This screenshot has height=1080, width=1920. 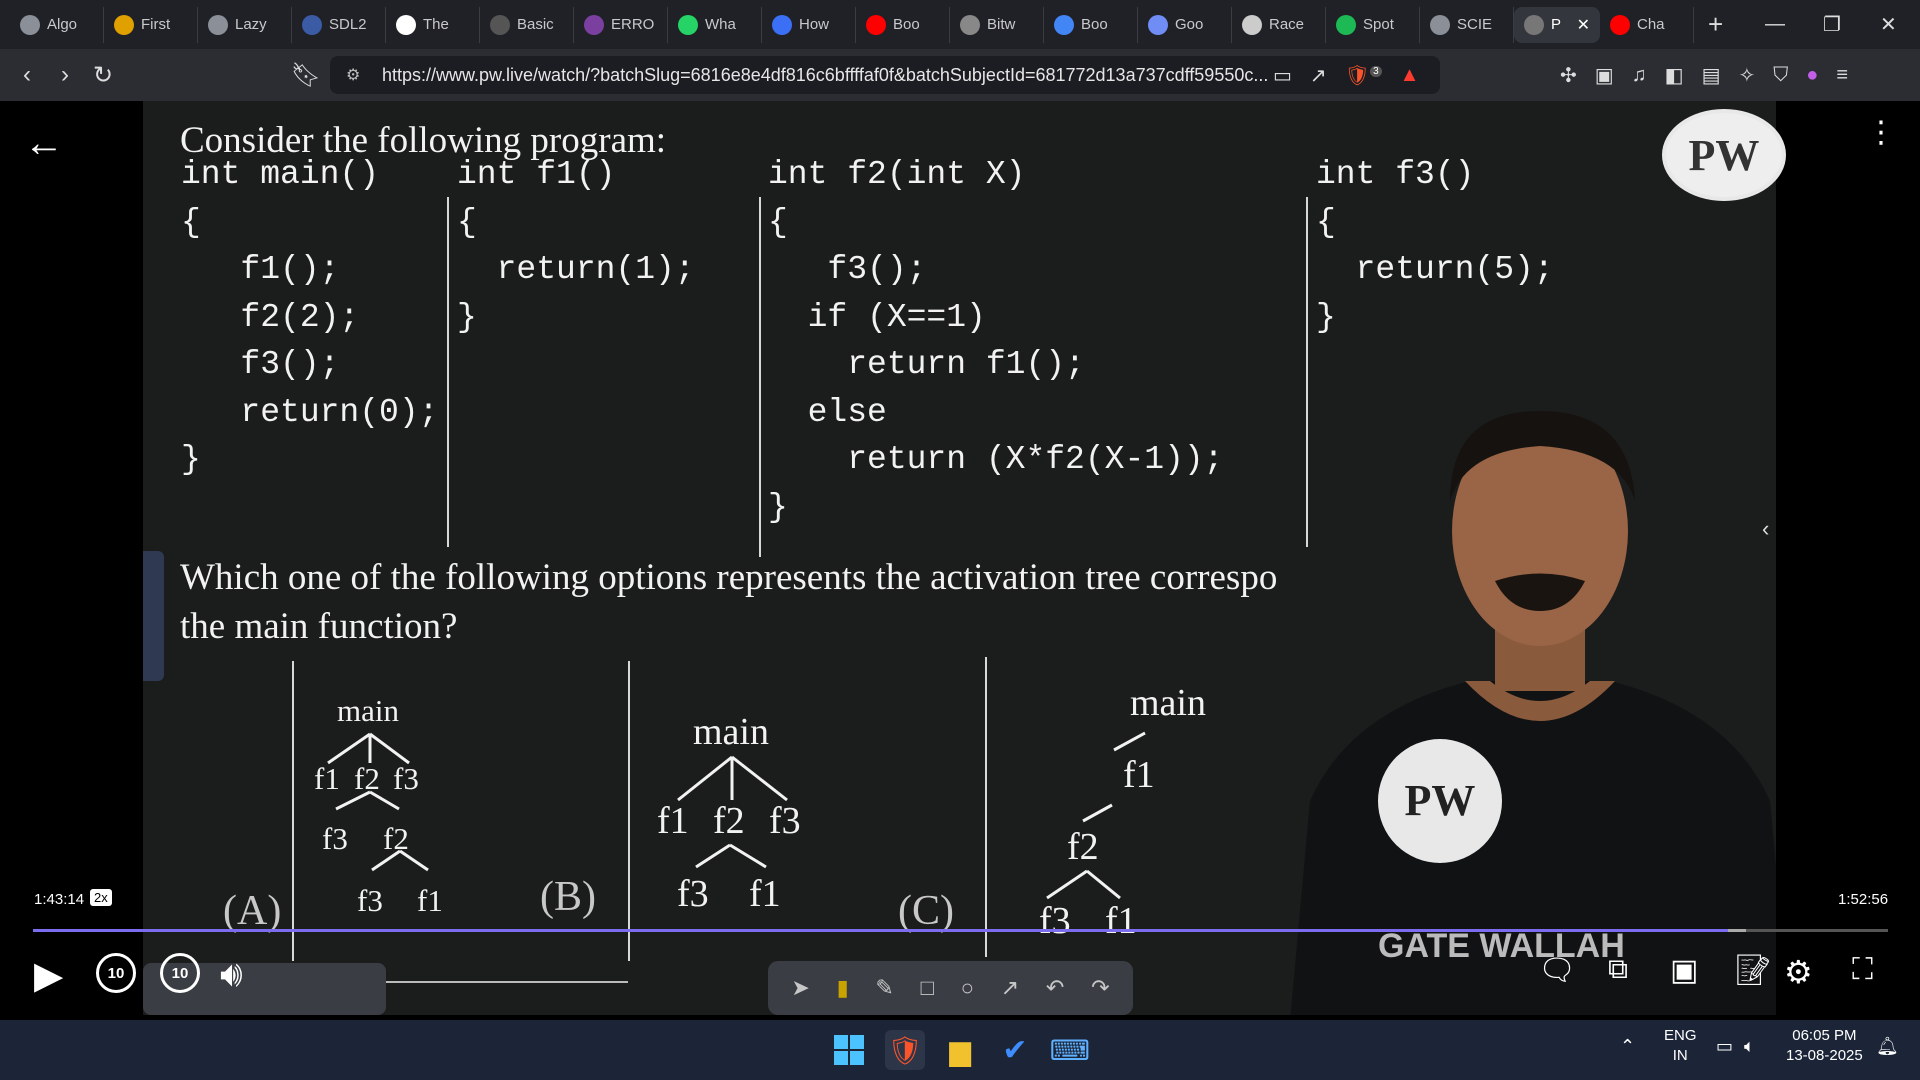 I want to click on w3schools-icon, so click(x=406, y=24).